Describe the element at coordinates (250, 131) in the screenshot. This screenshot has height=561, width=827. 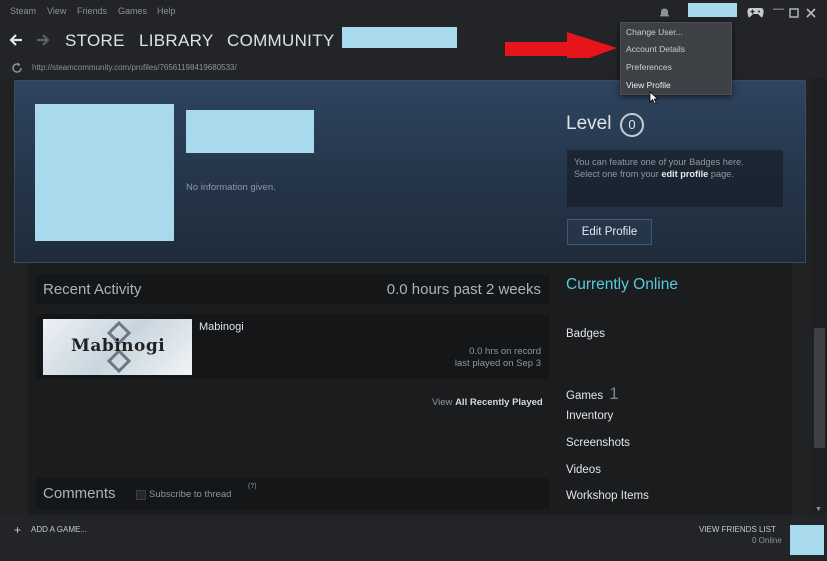
I see `profile-name-redacted` at that location.